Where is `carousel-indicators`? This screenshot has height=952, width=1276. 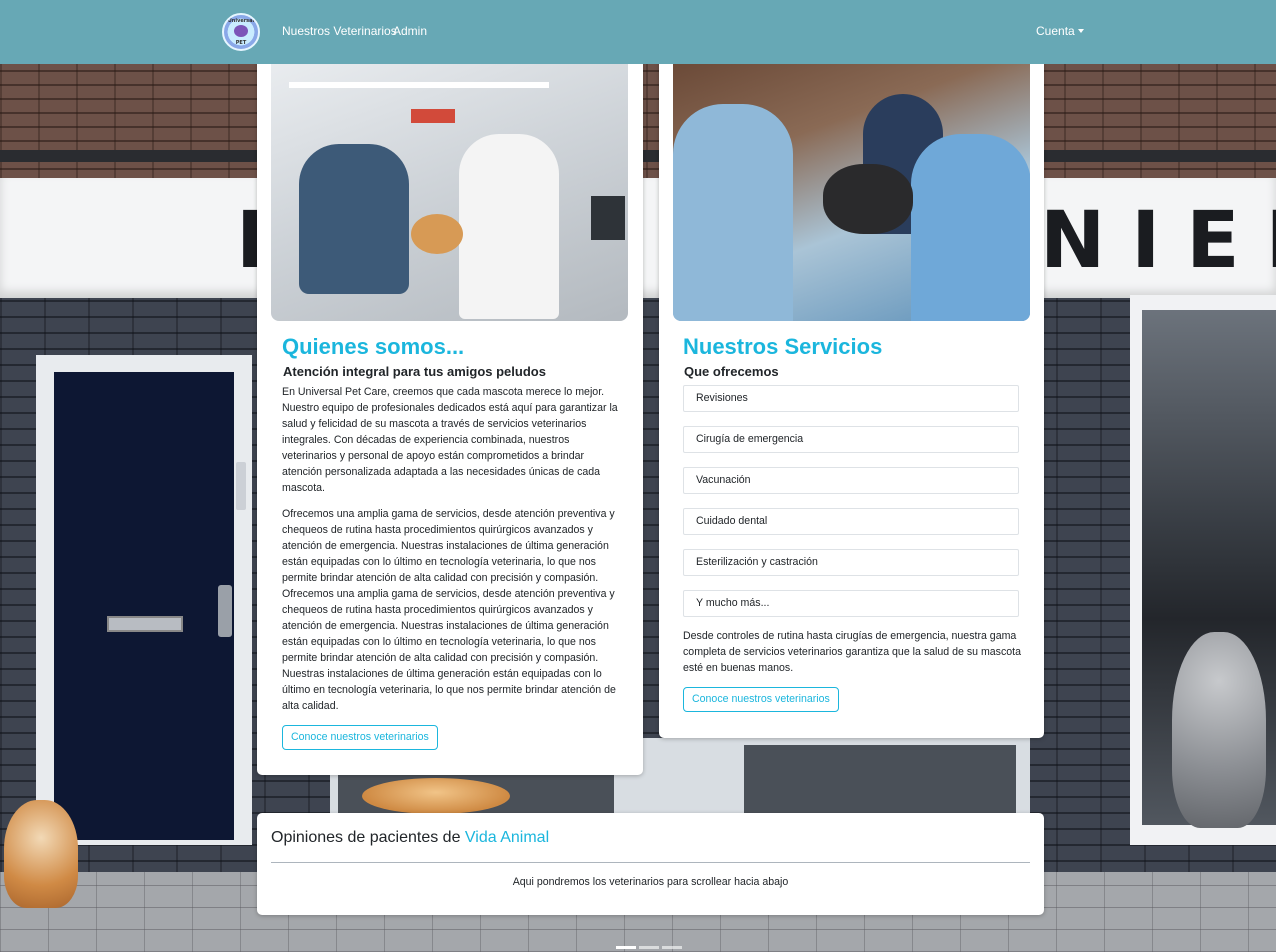
carousel-indicators is located at coordinates (650, 943).